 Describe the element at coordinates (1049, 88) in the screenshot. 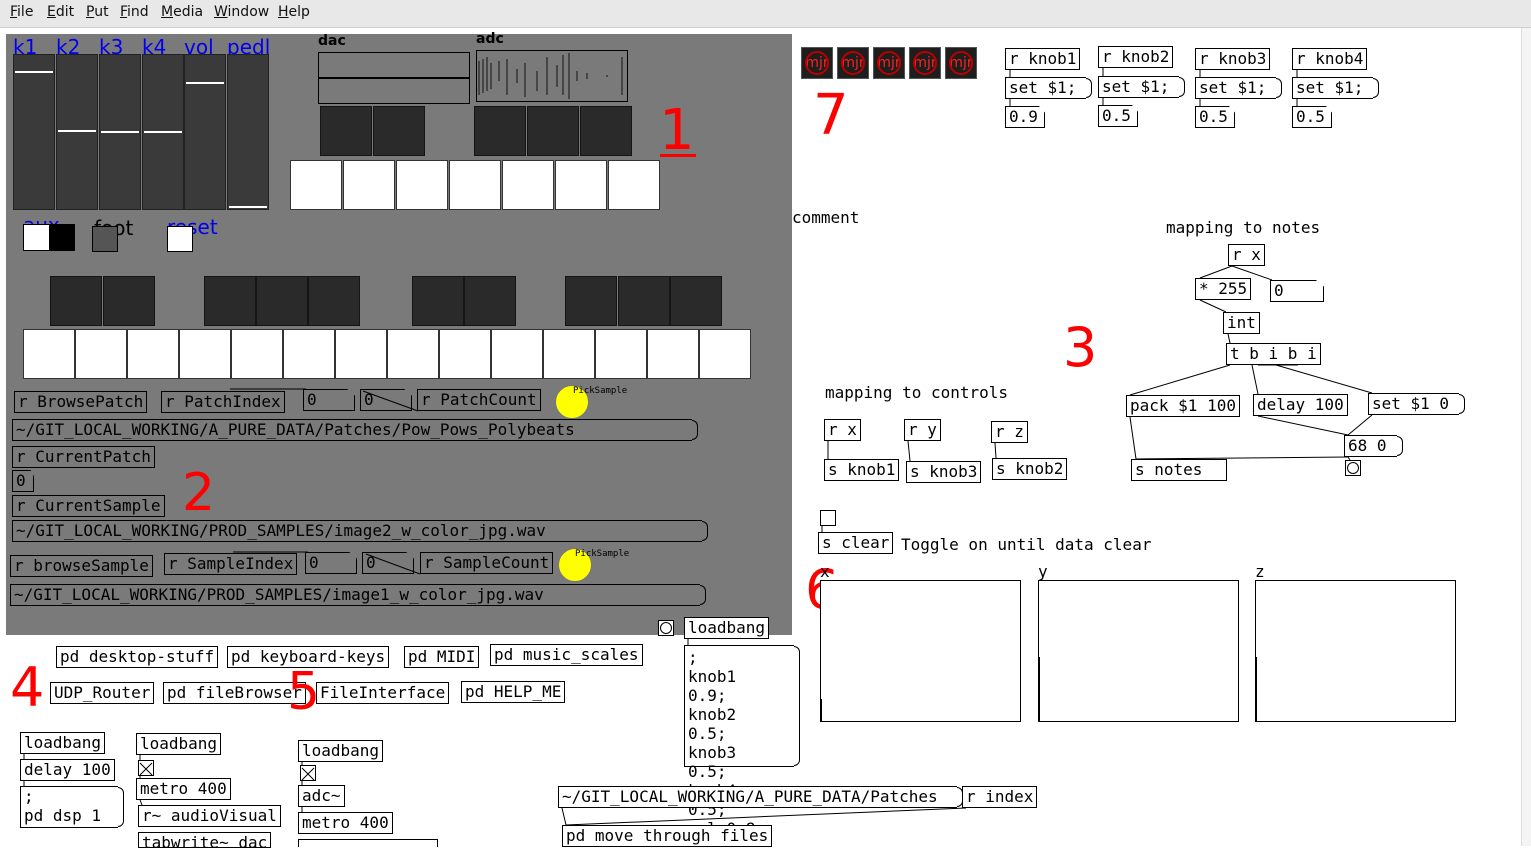

I see `knob1-set-message: set $1;` at that location.